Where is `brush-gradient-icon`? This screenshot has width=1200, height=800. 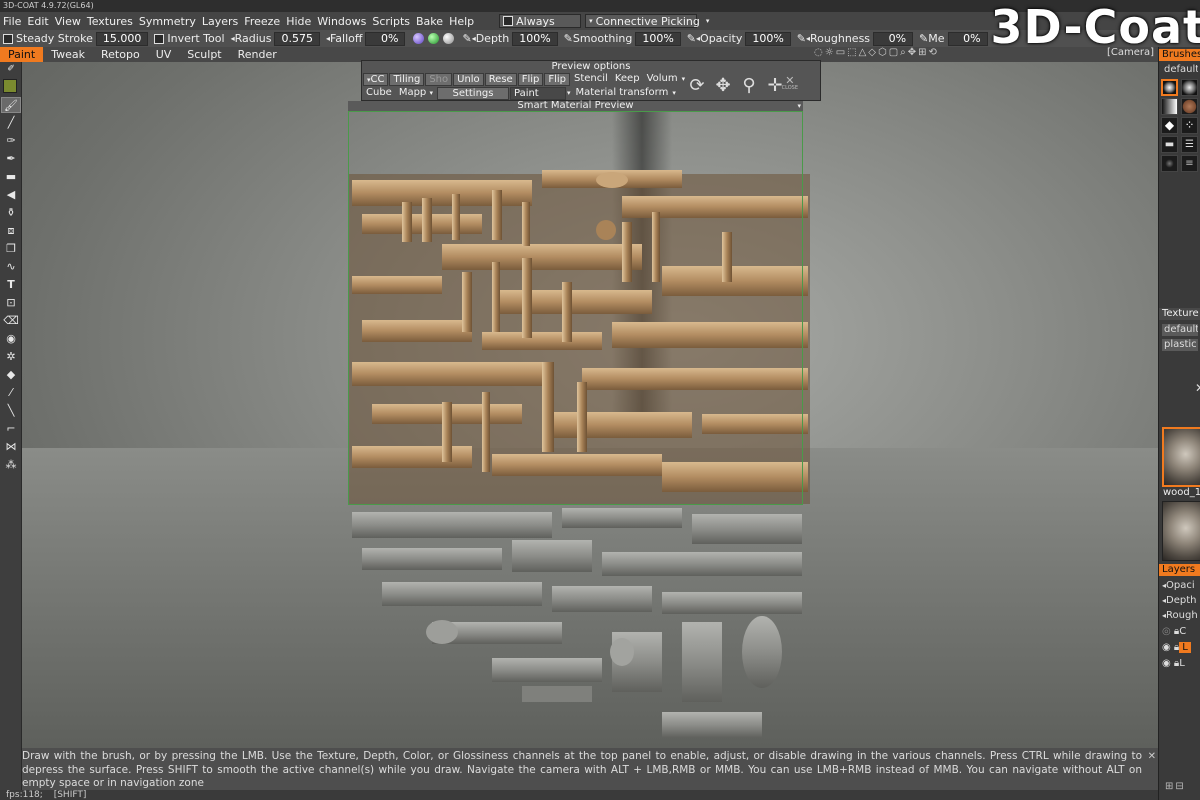 brush-gradient-icon is located at coordinates (1169, 106).